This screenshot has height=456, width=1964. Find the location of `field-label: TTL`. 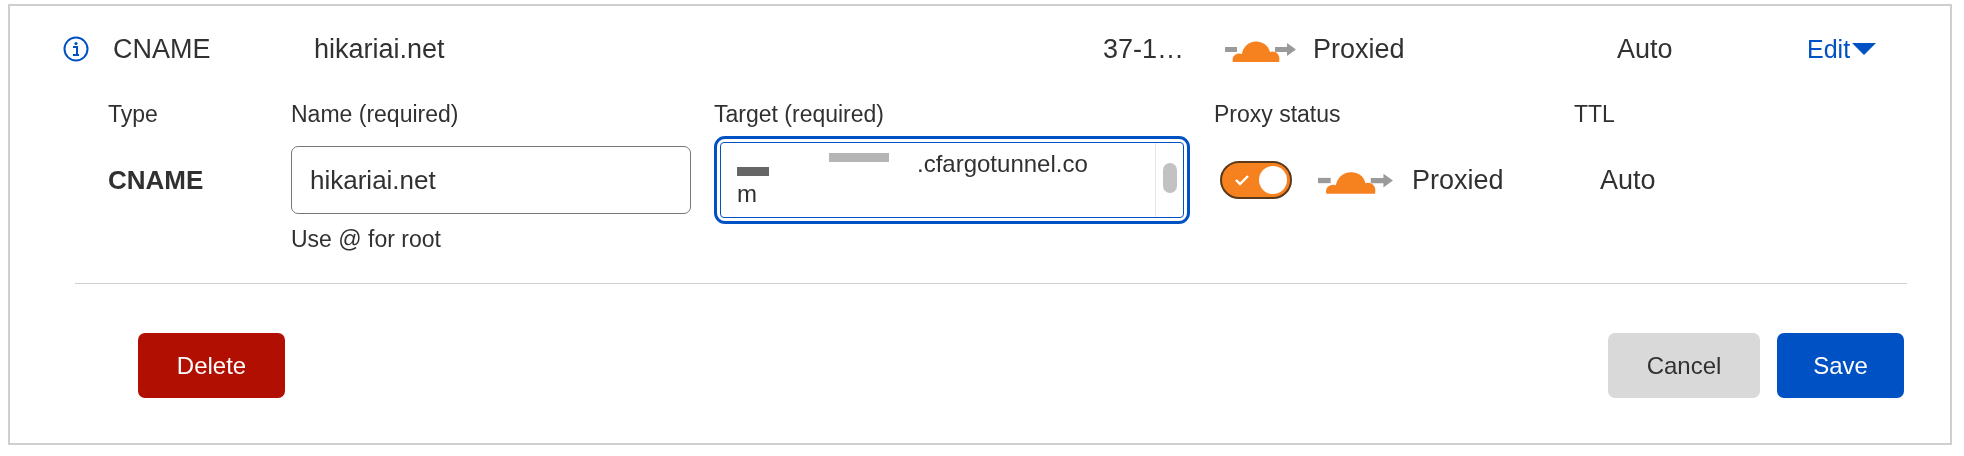

field-label: TTL is located at coordinates (1594, 114).